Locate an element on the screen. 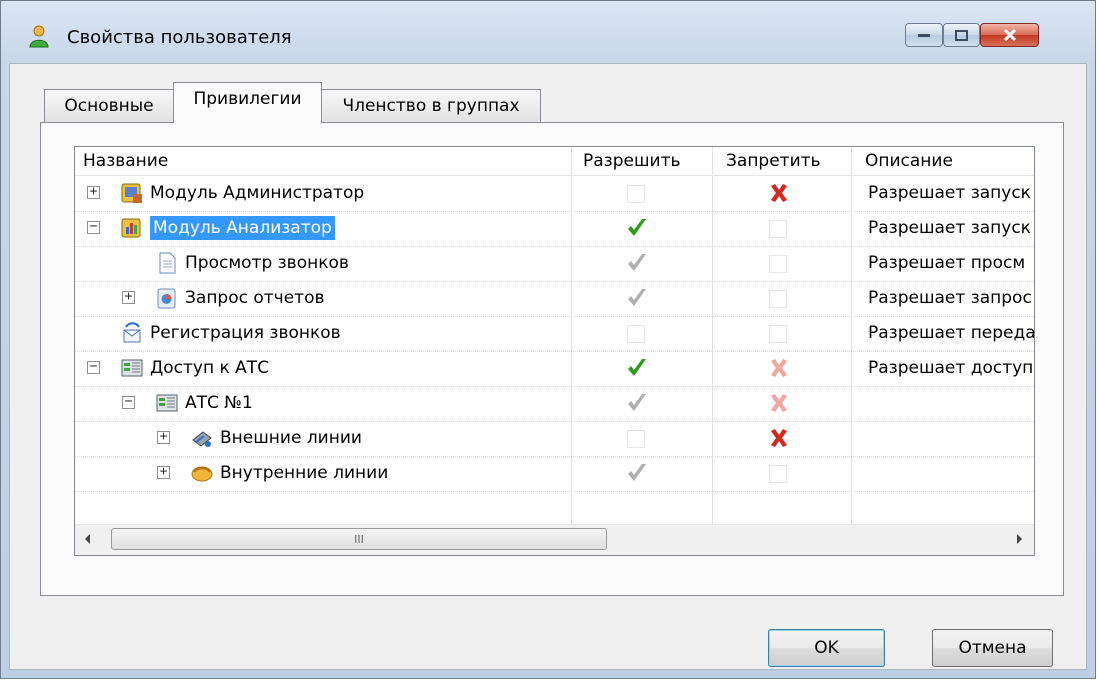  privilege-row: + Модуль Администратор Разрешает запуск is located at coordinates (554, 194).